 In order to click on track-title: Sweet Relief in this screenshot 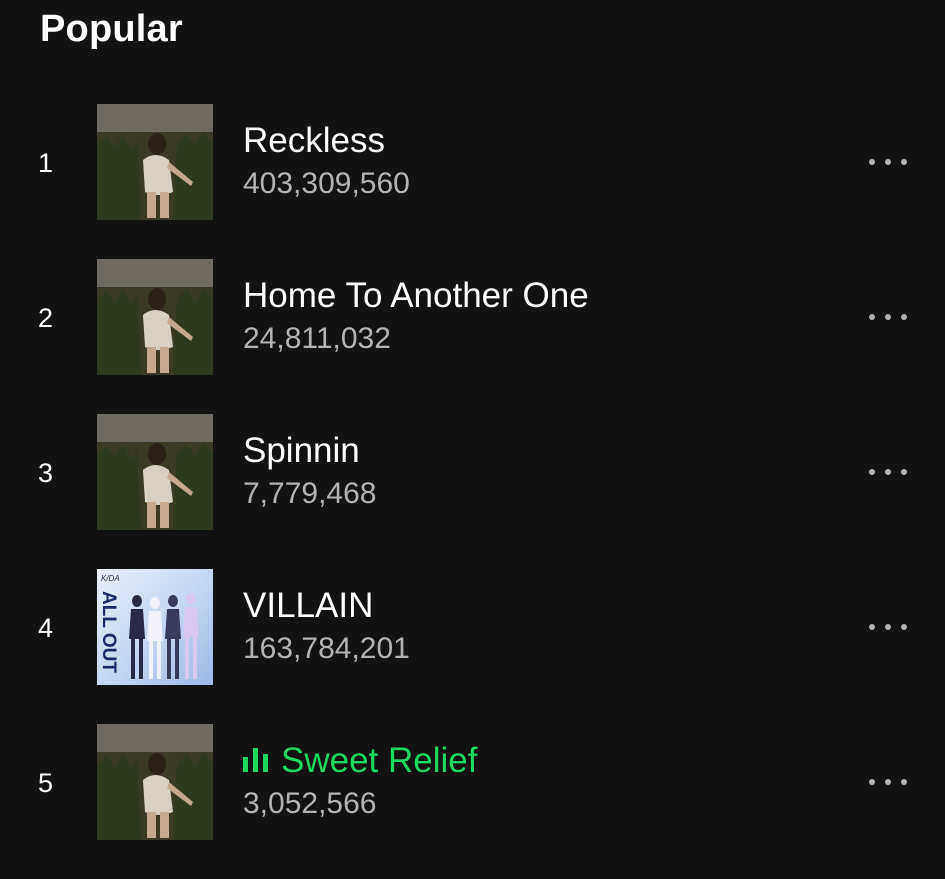, I will do `click(379, 760)`.